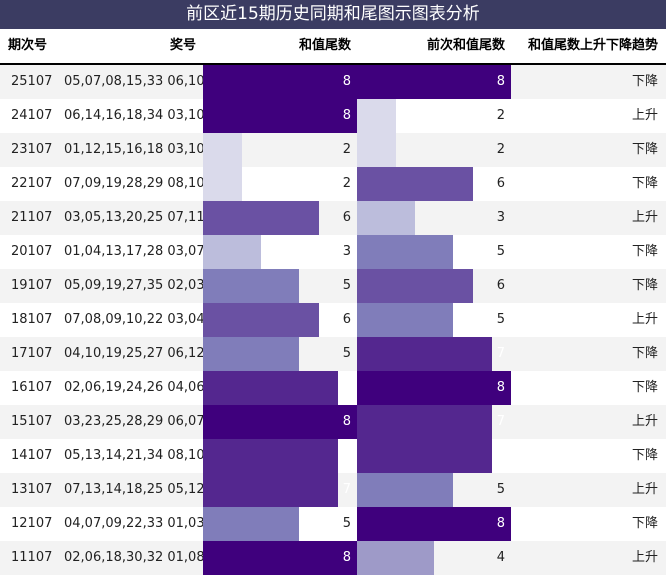  What do you see at coordinates (500, 217) in the screenshot?
I see `prev-tail-value-label: 3` at bounding box center [500, 217].